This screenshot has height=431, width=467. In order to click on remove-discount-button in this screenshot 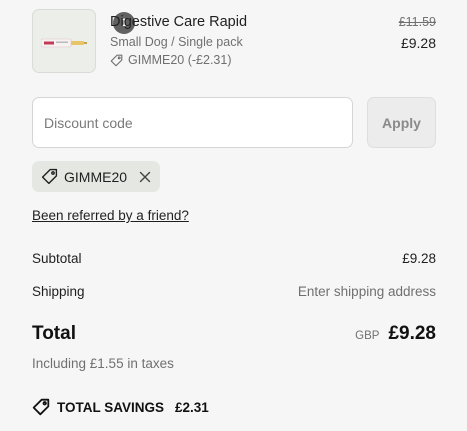, I will do `click(145, 177)`.